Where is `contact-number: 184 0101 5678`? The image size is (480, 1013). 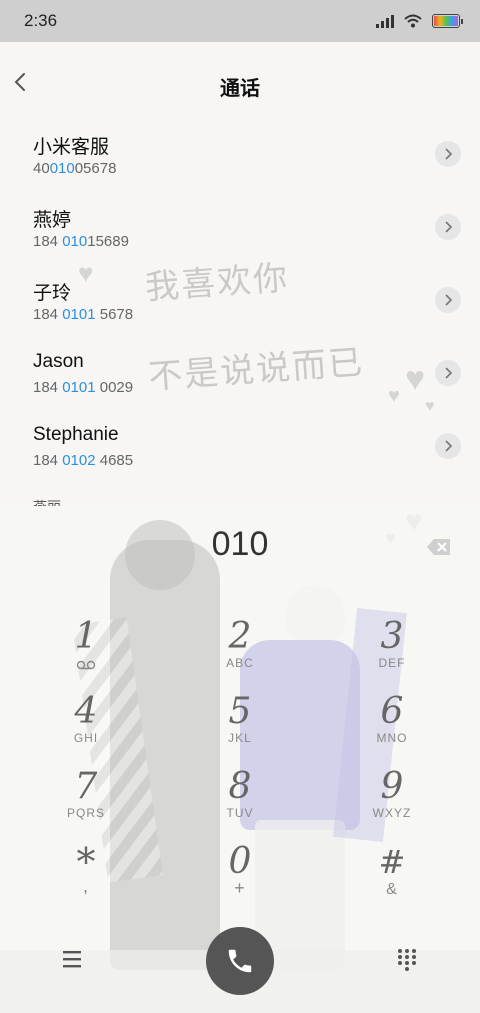
contact-number: 184 0101 5678 is located at coordinates (83, 314).